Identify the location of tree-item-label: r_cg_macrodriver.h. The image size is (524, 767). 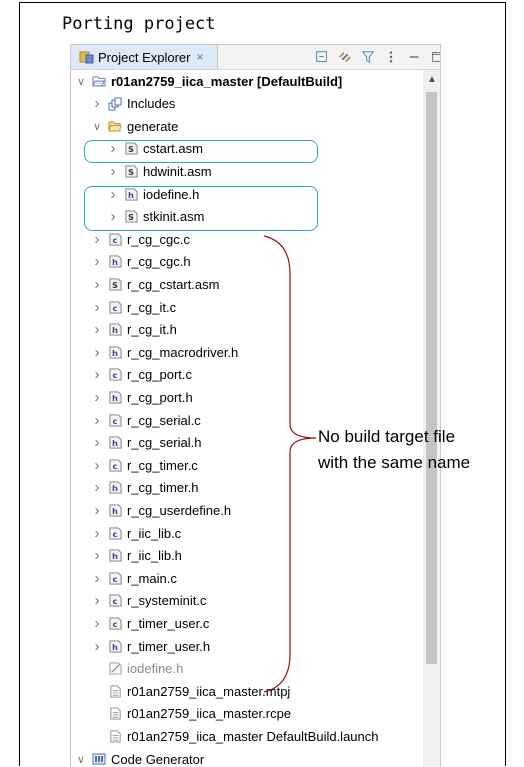
(183, 352).